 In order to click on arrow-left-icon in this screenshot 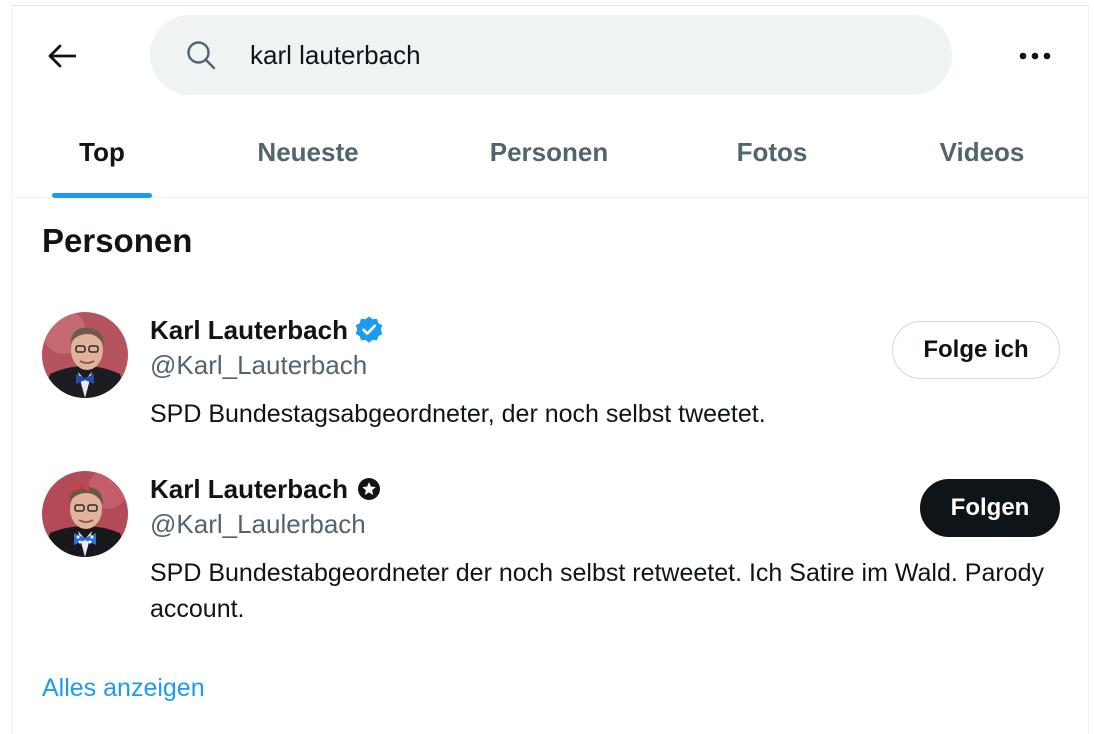, I will do `click(62, 56)`.